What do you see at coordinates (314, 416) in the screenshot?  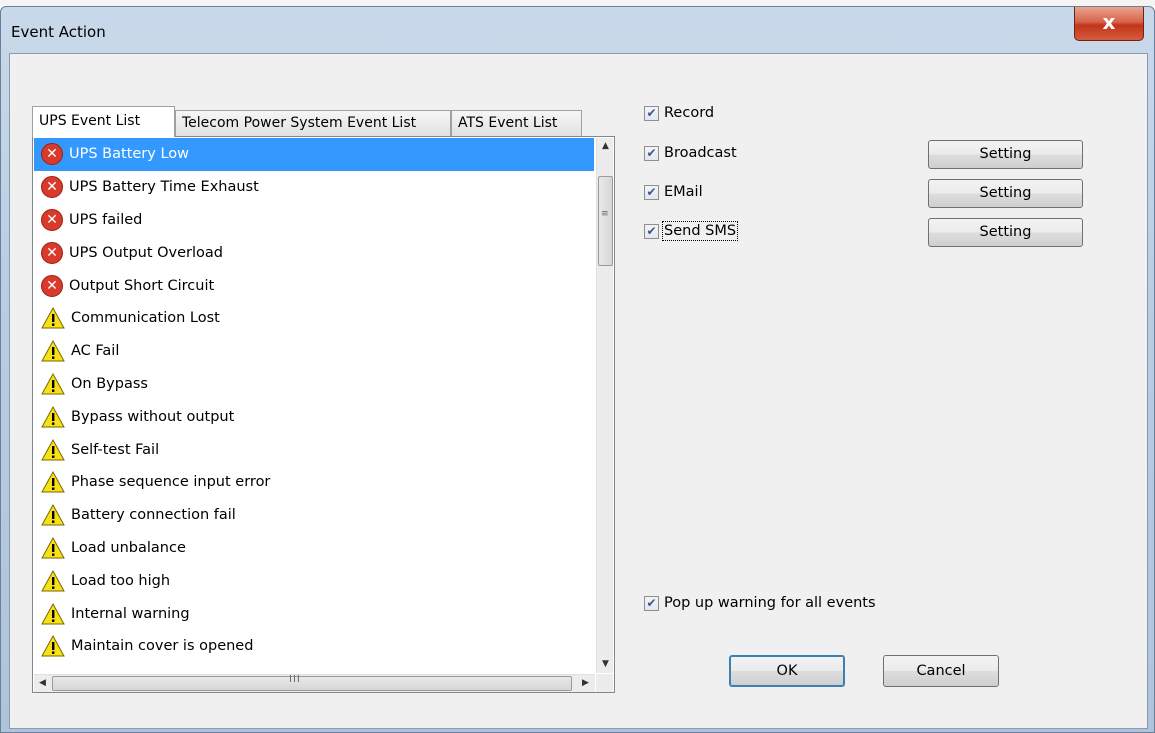 I see `list-item: Bypass without output` at bounding box center [314, 416].